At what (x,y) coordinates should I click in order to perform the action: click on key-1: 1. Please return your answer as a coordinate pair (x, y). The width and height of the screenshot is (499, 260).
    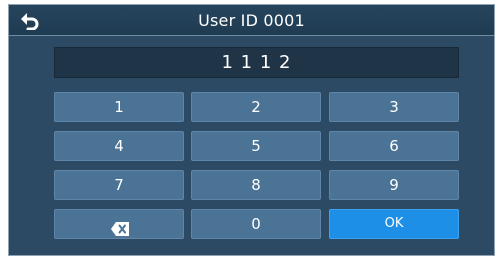
    Looking at the image, I should click on (119, 107).